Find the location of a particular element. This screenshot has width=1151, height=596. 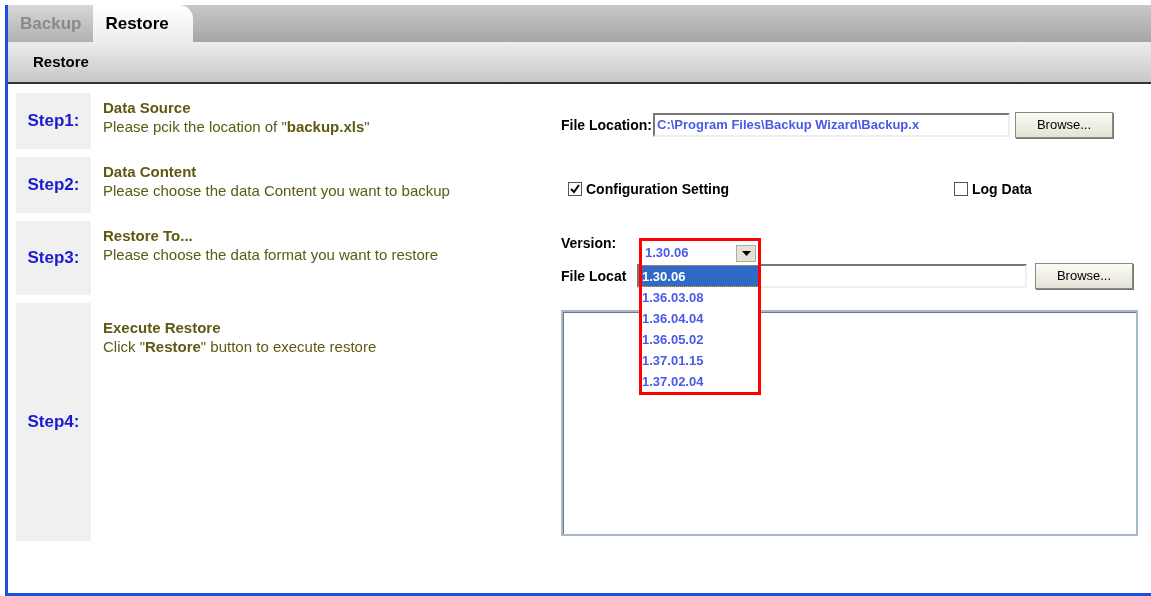

field-label: File Location: is located at coordinates (606, 125).